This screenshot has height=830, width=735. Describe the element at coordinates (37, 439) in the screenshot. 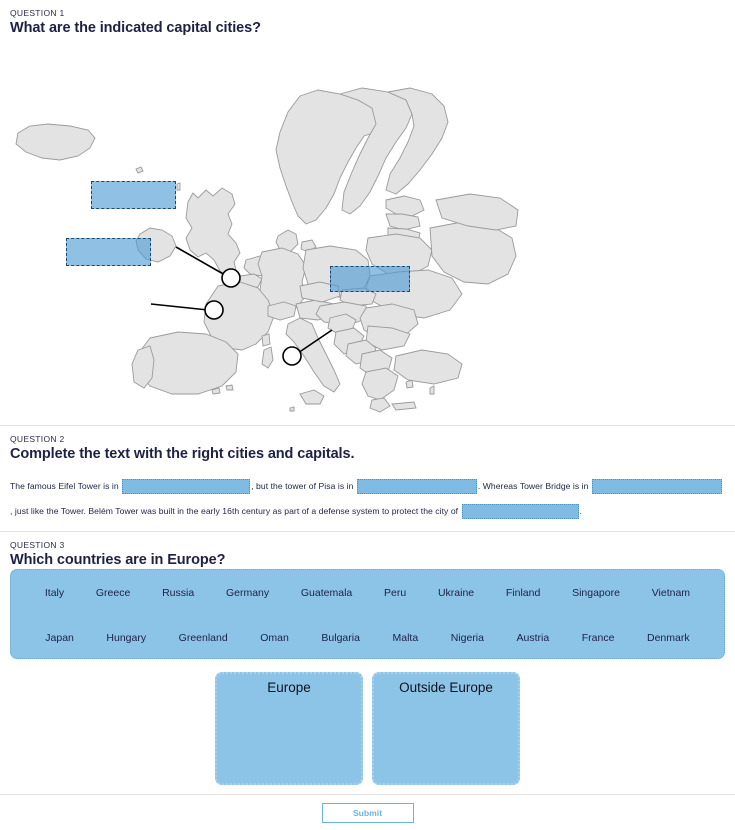

I see `question-2-label: QUESTION 2` at that location.